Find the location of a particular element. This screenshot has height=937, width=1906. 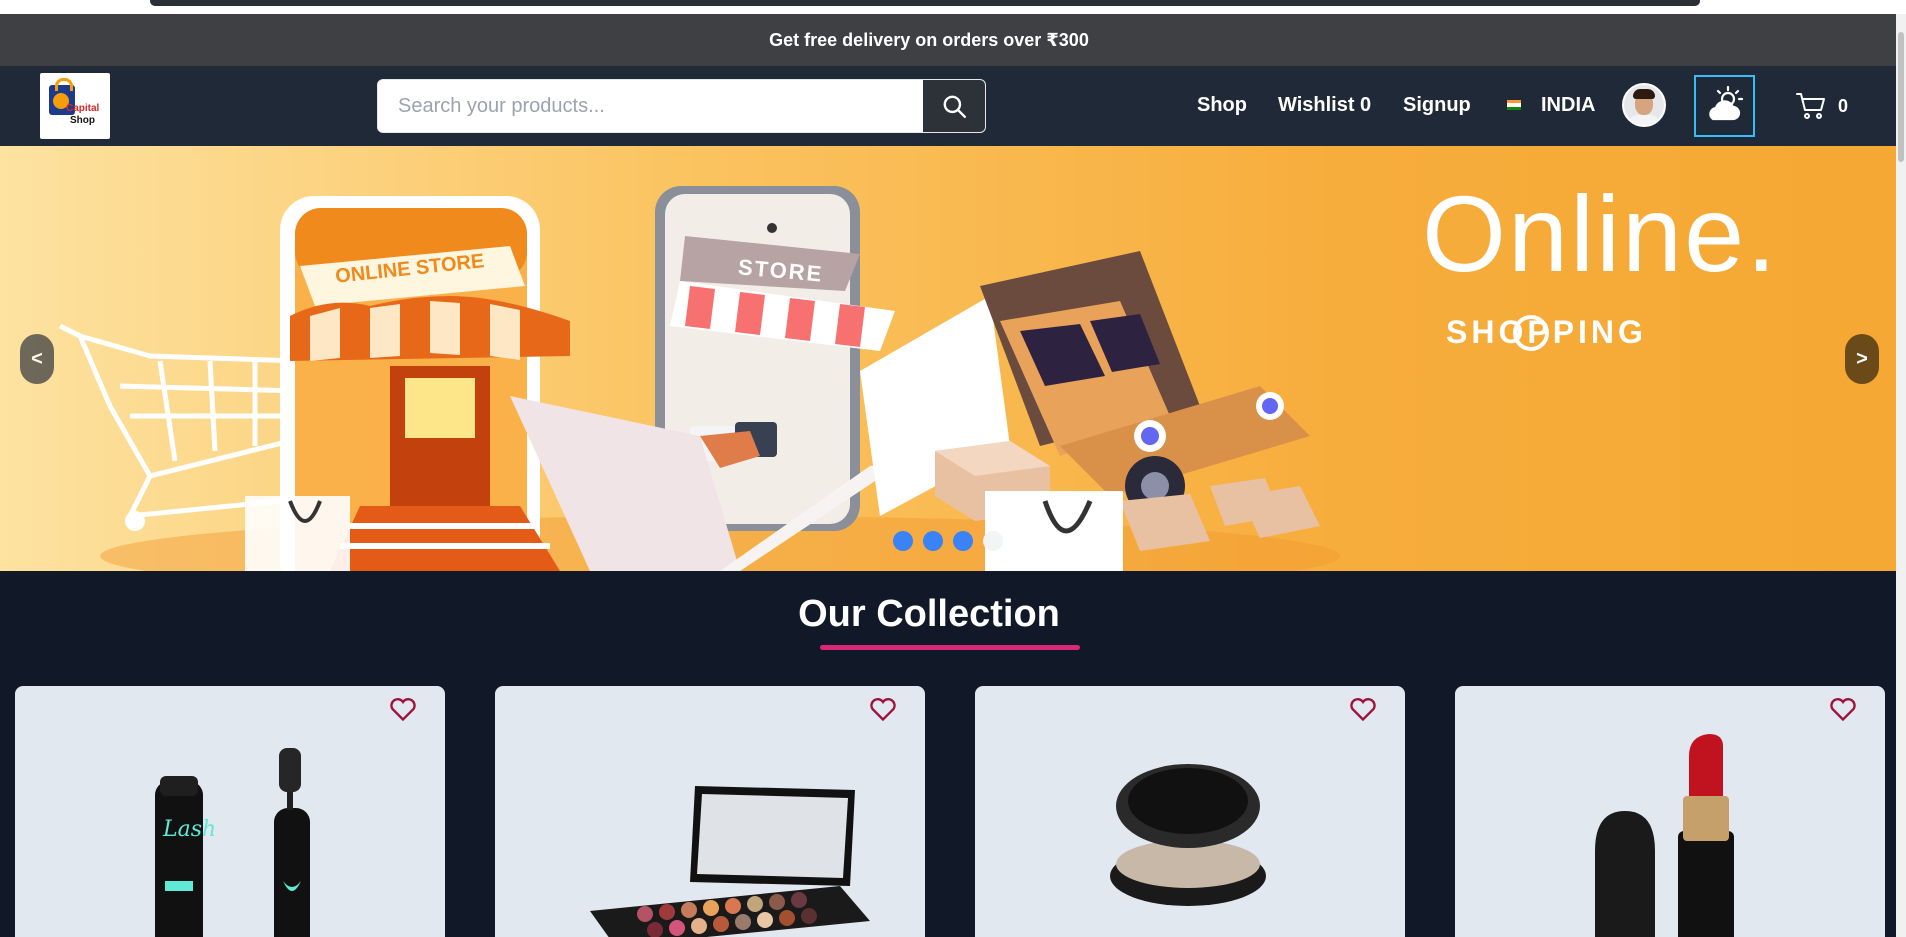

search-bar is located at coordinates (681, 106).